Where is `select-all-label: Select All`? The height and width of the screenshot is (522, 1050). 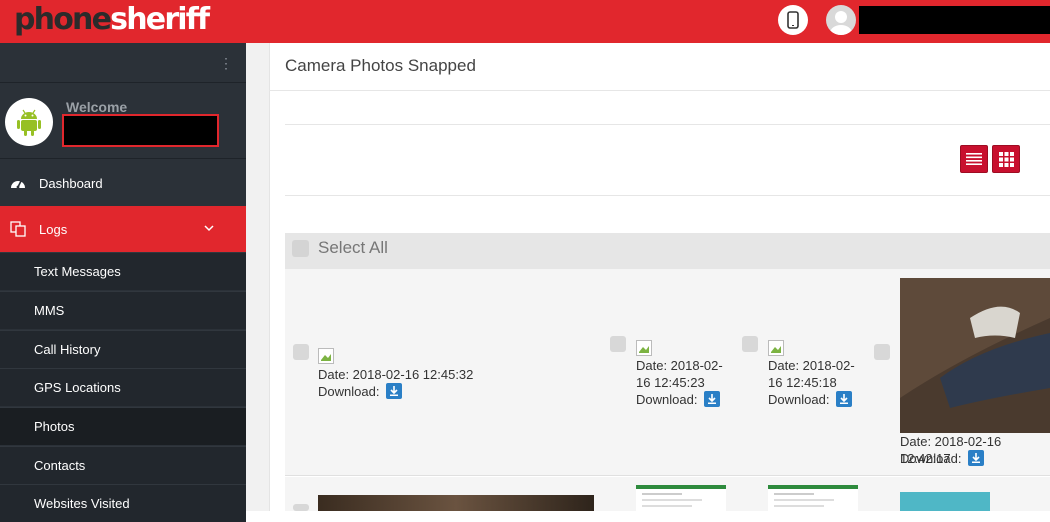 select-all-label: Select All is located at coordinates (353, 248).